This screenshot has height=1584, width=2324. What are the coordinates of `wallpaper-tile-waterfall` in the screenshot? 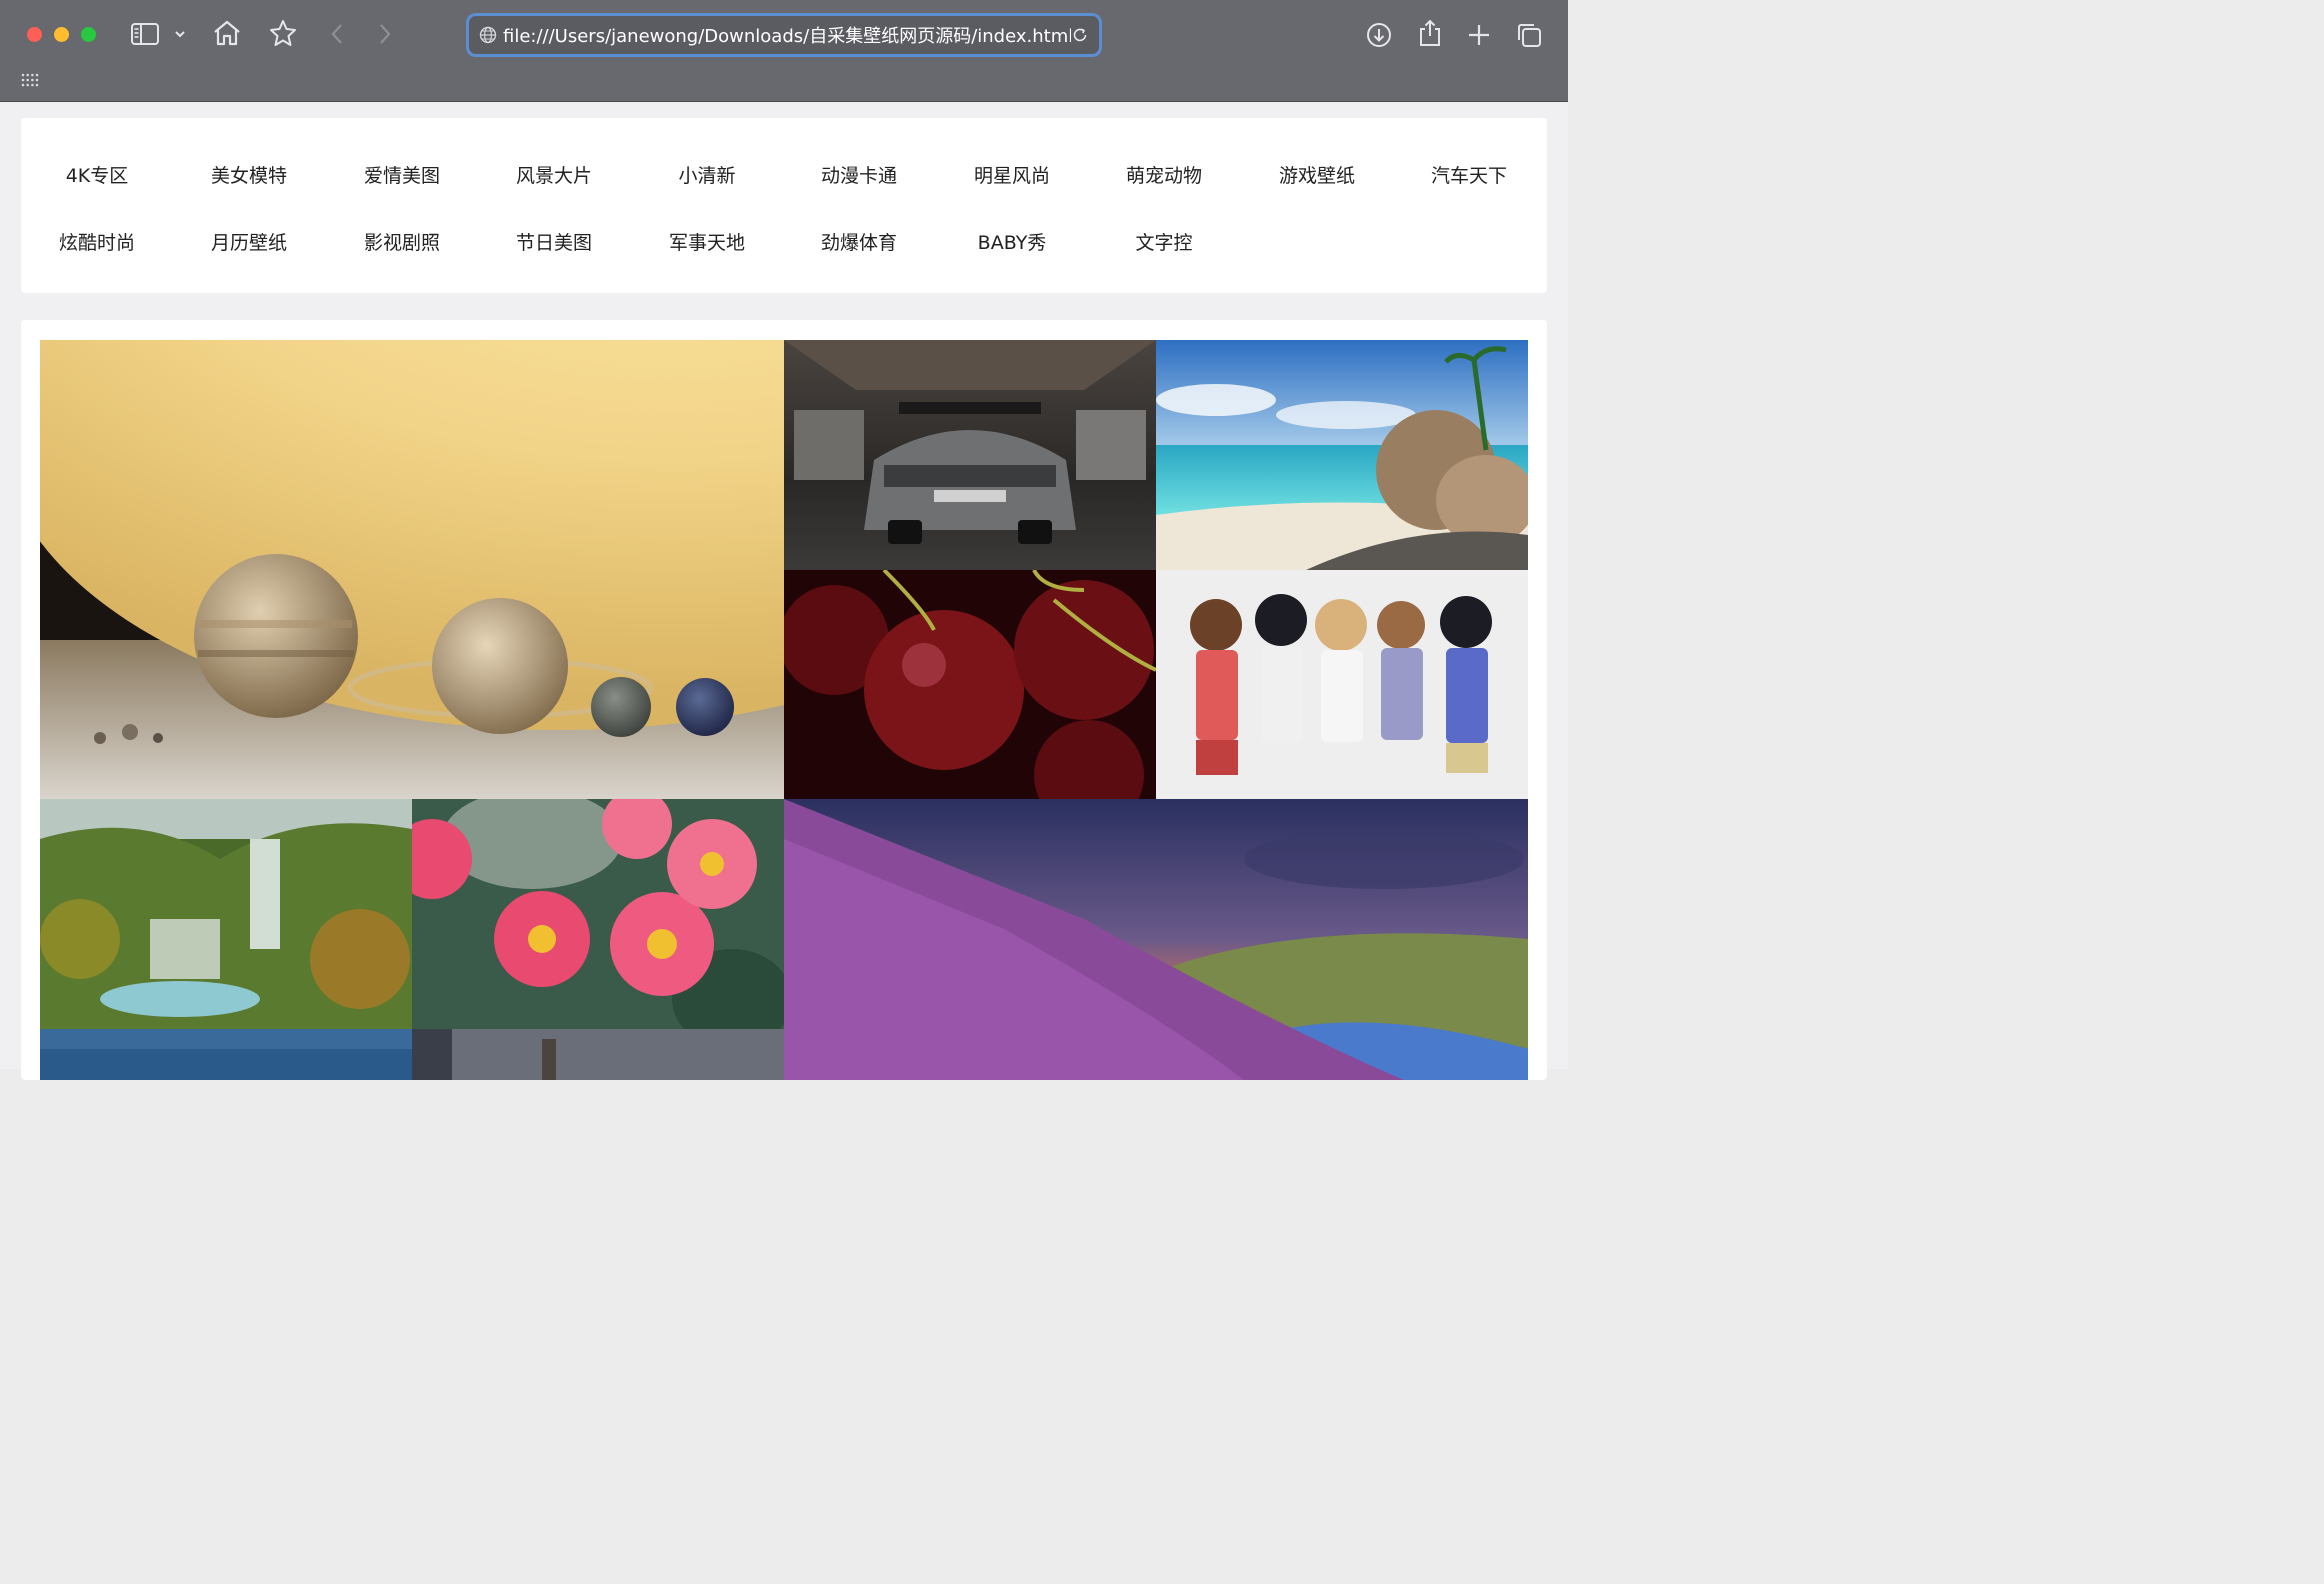 It's located at (226, 914).